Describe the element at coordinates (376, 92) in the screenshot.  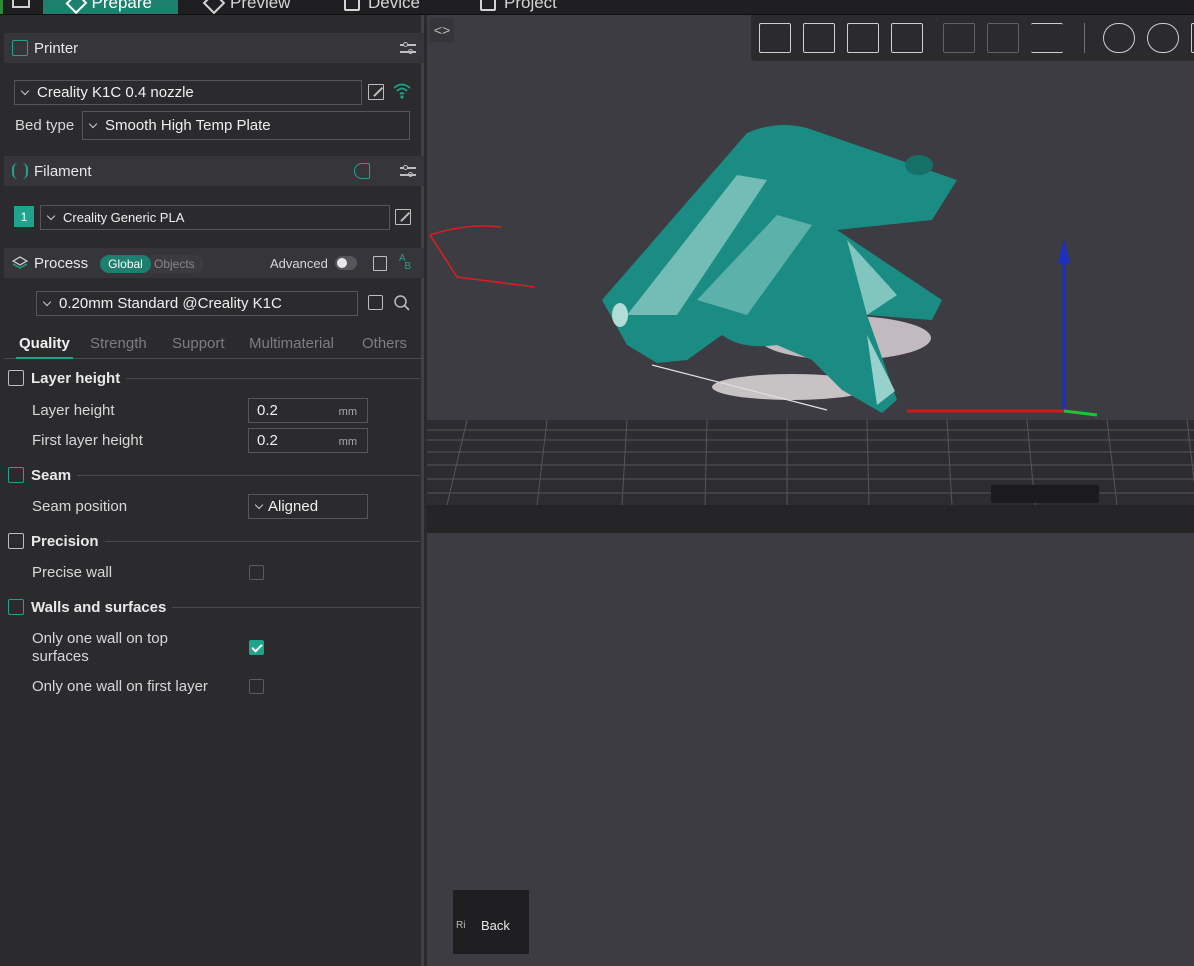
I see `printer-edit-icon` at that location.